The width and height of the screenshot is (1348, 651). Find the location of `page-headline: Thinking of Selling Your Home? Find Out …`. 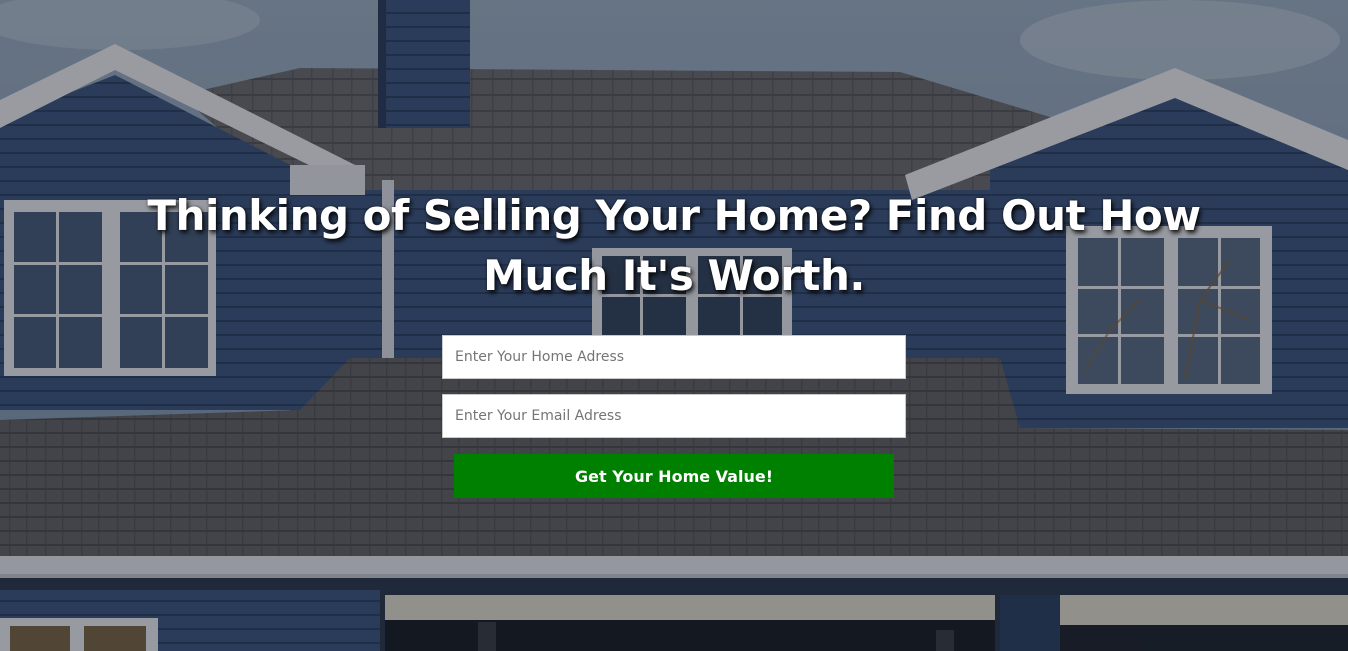

page-headline: Thinking of Selling Your Home? Find Out … is located at coordinates (674, 245).